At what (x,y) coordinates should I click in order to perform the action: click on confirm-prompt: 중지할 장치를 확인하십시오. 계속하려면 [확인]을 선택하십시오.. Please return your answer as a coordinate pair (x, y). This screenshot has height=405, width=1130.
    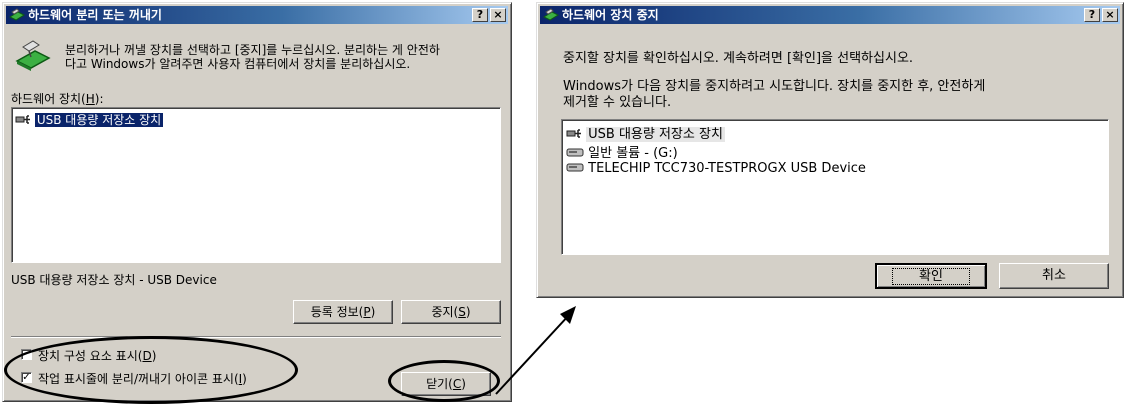
    Looking at the image, I should click on (738, 58).